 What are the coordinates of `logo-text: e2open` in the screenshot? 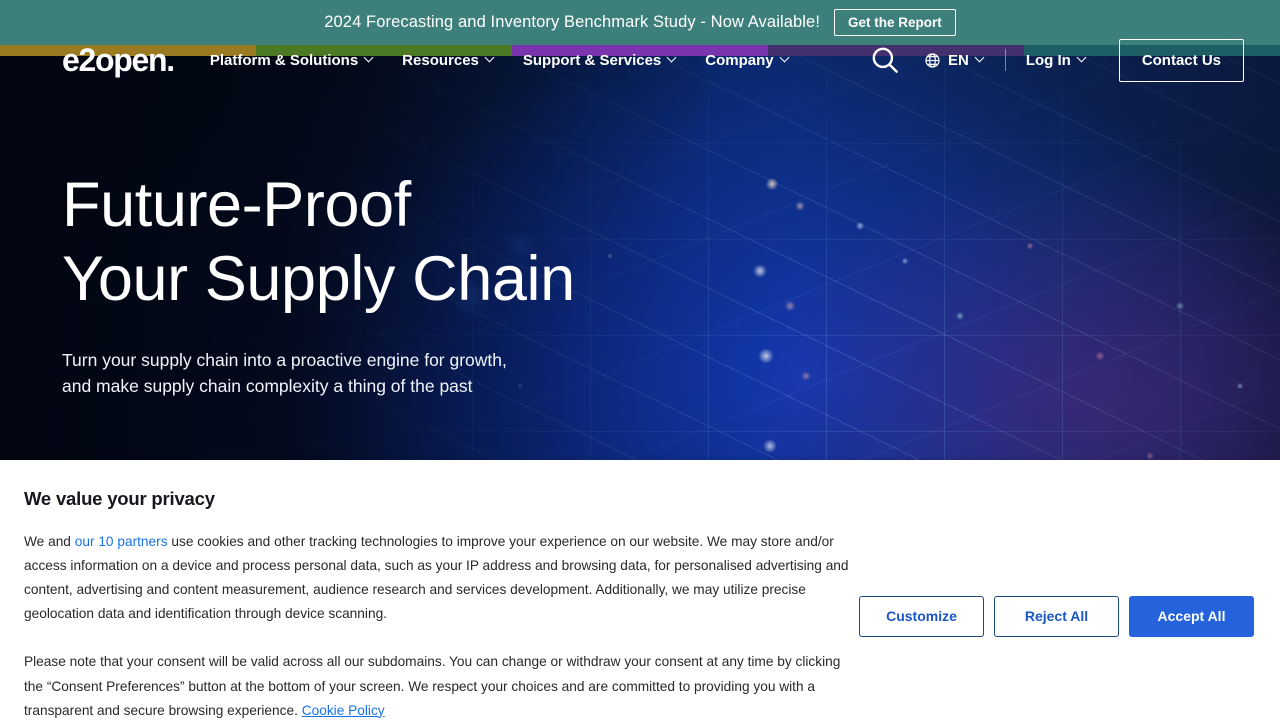 It's located at (115, 60).